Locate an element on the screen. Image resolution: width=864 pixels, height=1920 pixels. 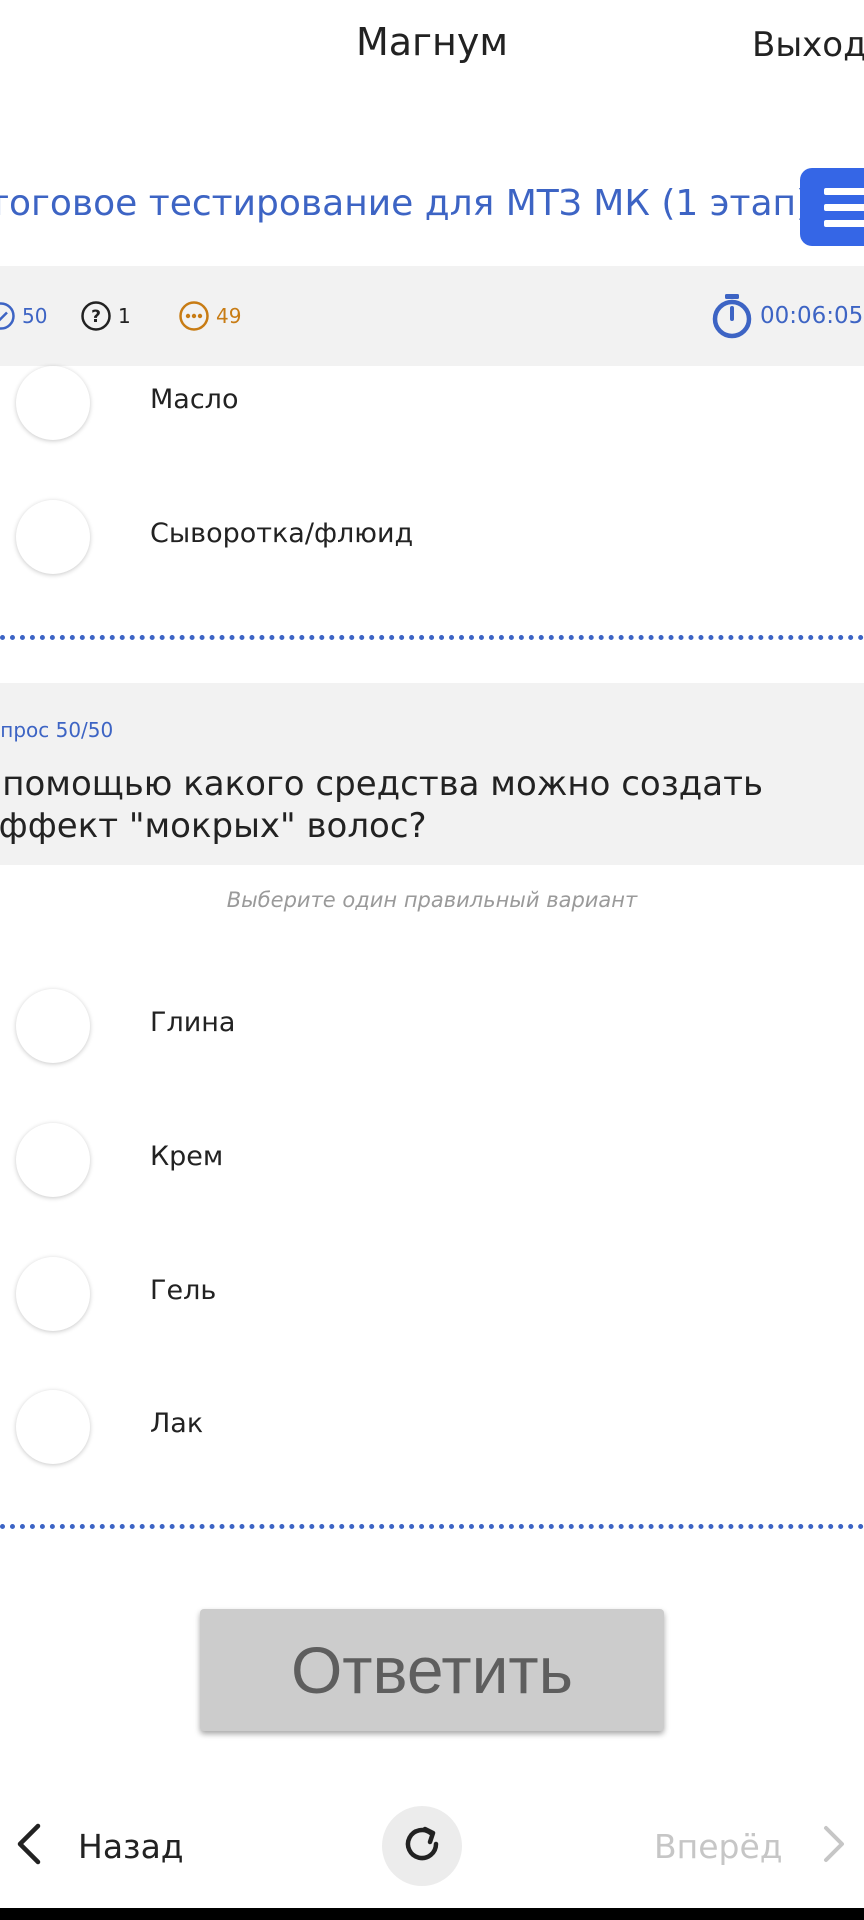
remaining-count: 49 is located at coordinates (229, 316).